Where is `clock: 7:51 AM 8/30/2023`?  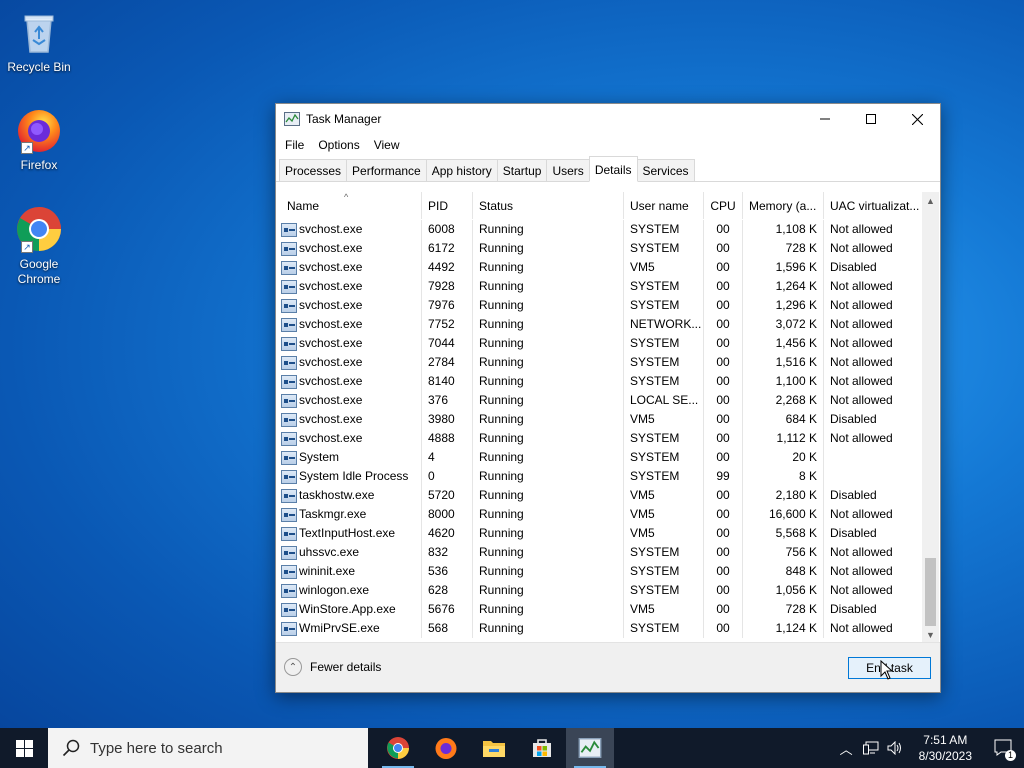
clock: 7:51 AM 8/30/2023 is located at coordinates (945, 748).